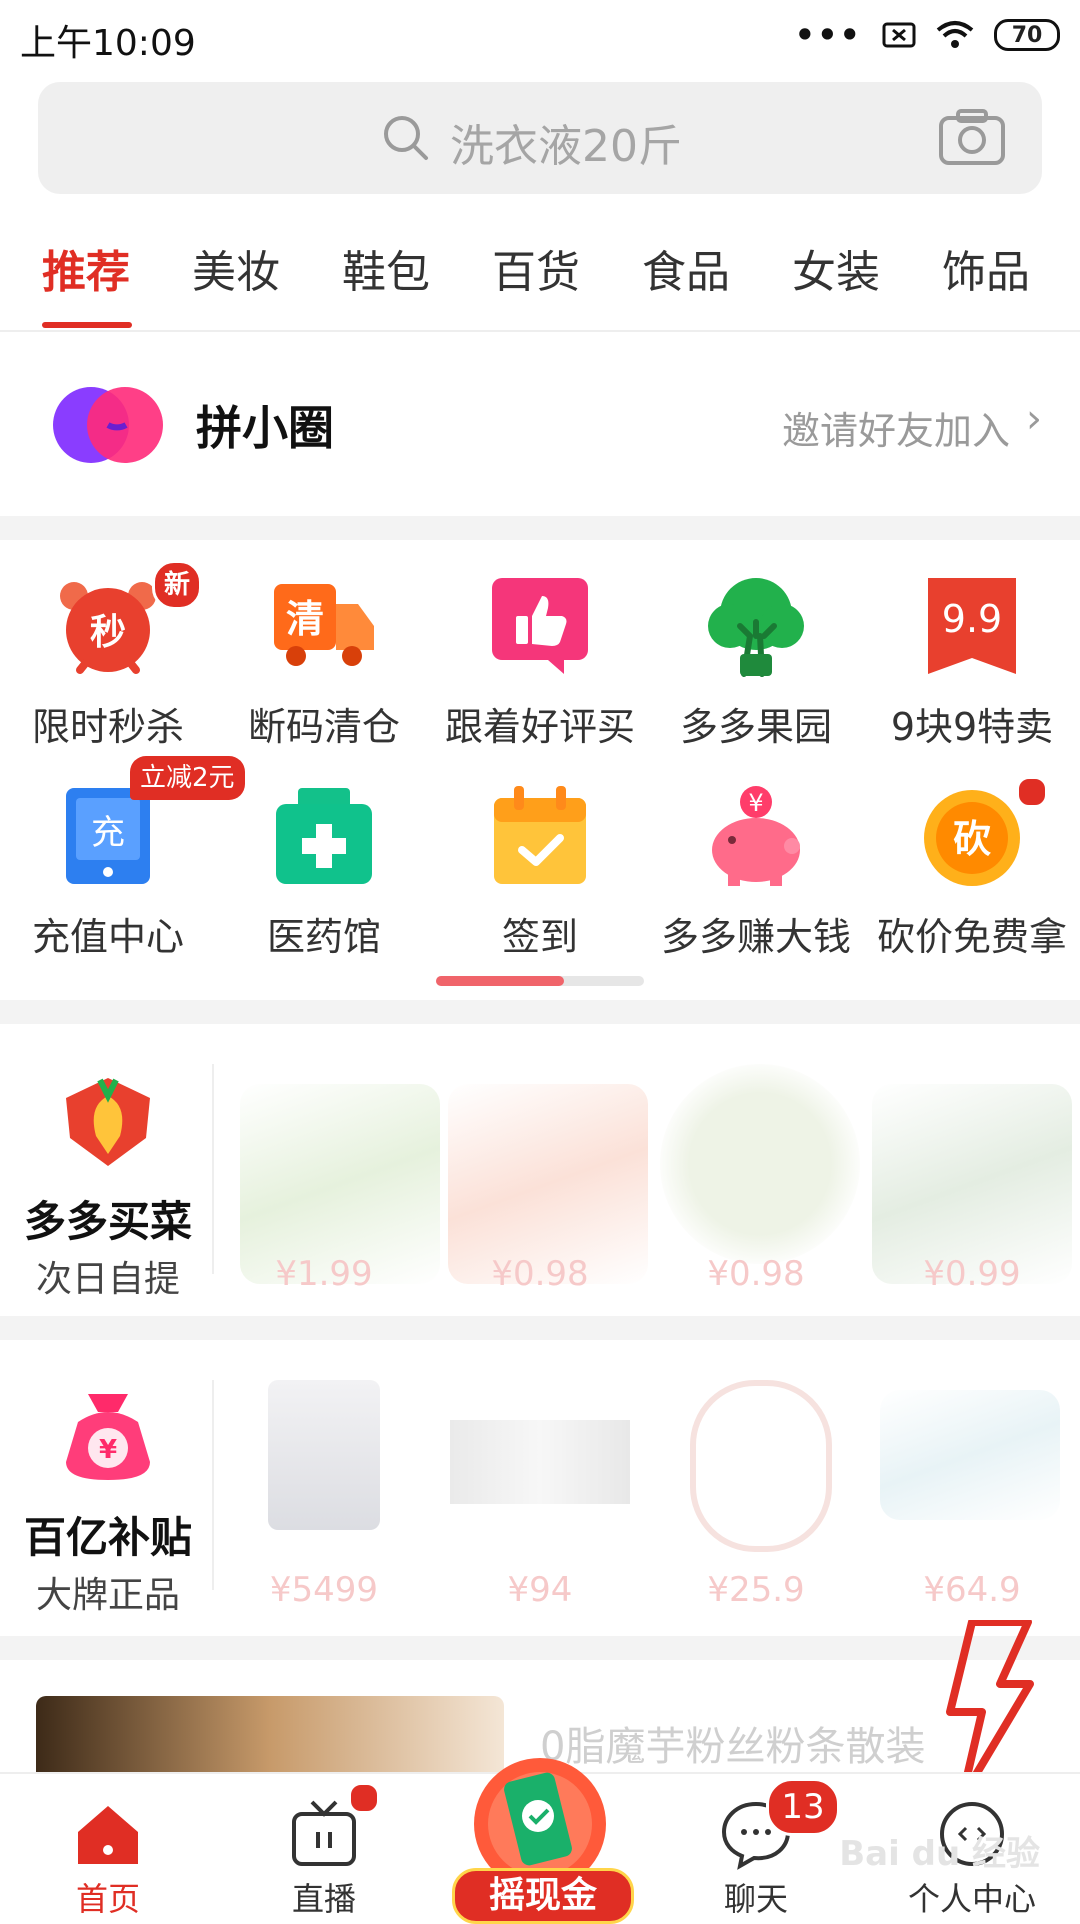 The image size is (1080, 1924). What do you see at coordinates (756, 836) in the screenshot?
I see `piggy-bank-icon: ¥` at bounding box center [756, 836].